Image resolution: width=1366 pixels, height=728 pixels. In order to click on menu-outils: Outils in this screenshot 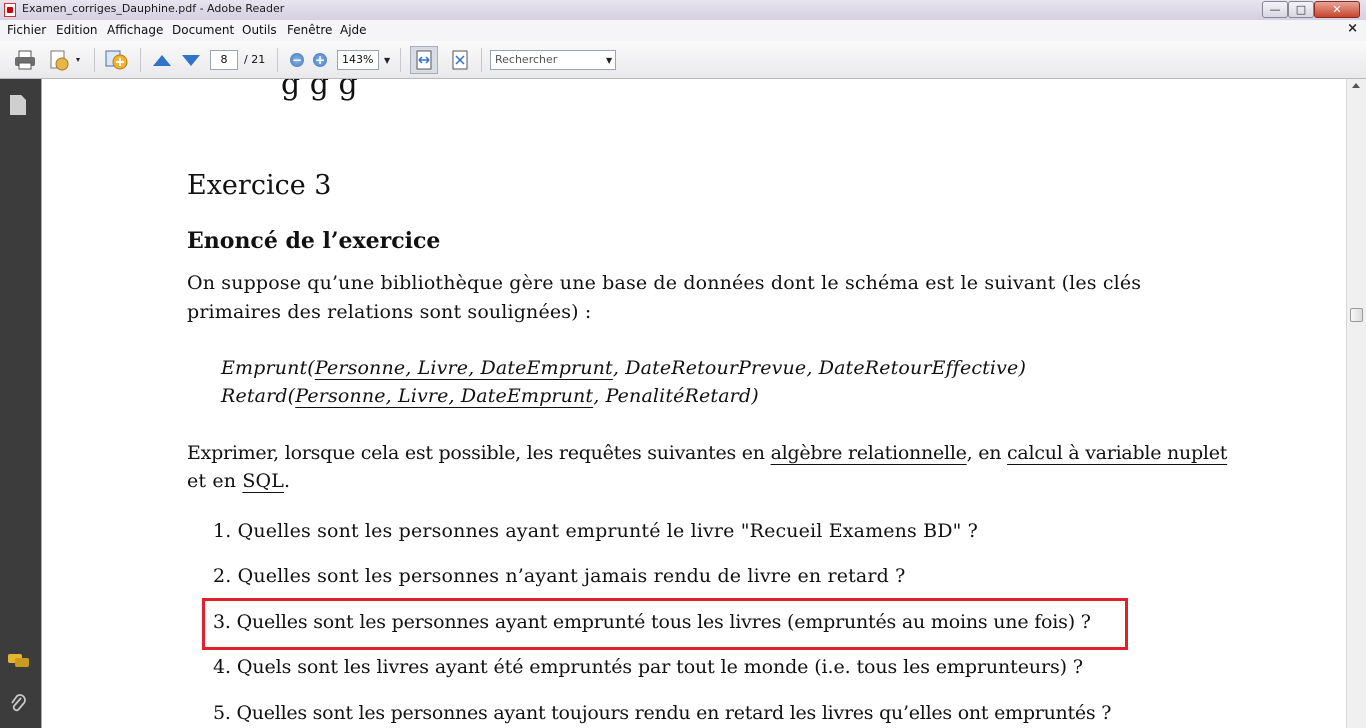, I will do `click(259, 30)`.